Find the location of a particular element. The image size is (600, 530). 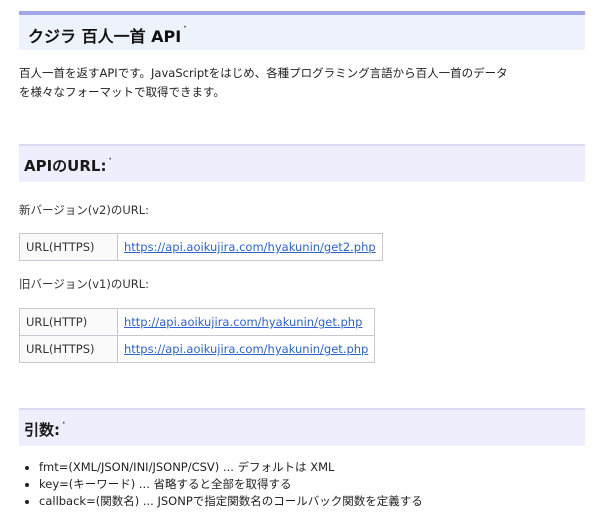

section-title-api-url: APIのURL: · is located at coordinates (68, 165).